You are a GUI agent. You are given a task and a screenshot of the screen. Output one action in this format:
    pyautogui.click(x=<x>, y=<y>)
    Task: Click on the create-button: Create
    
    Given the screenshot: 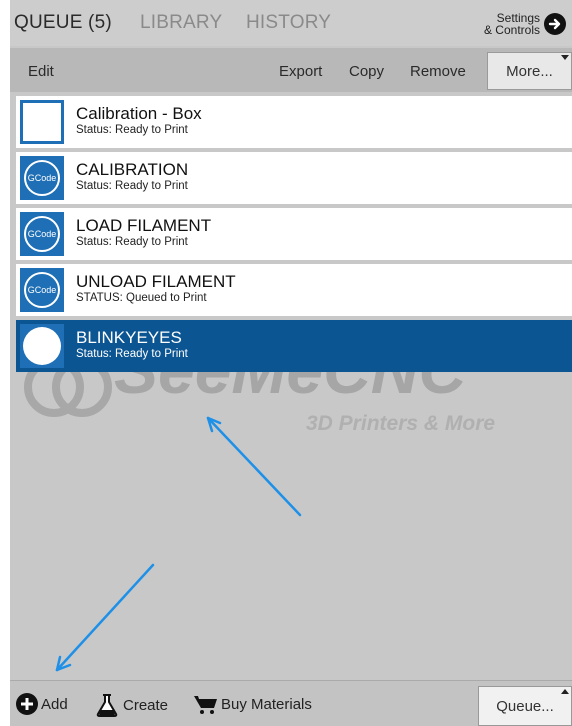 What is the action you would take?
    pyautogui.click(x=132, y=705)
    